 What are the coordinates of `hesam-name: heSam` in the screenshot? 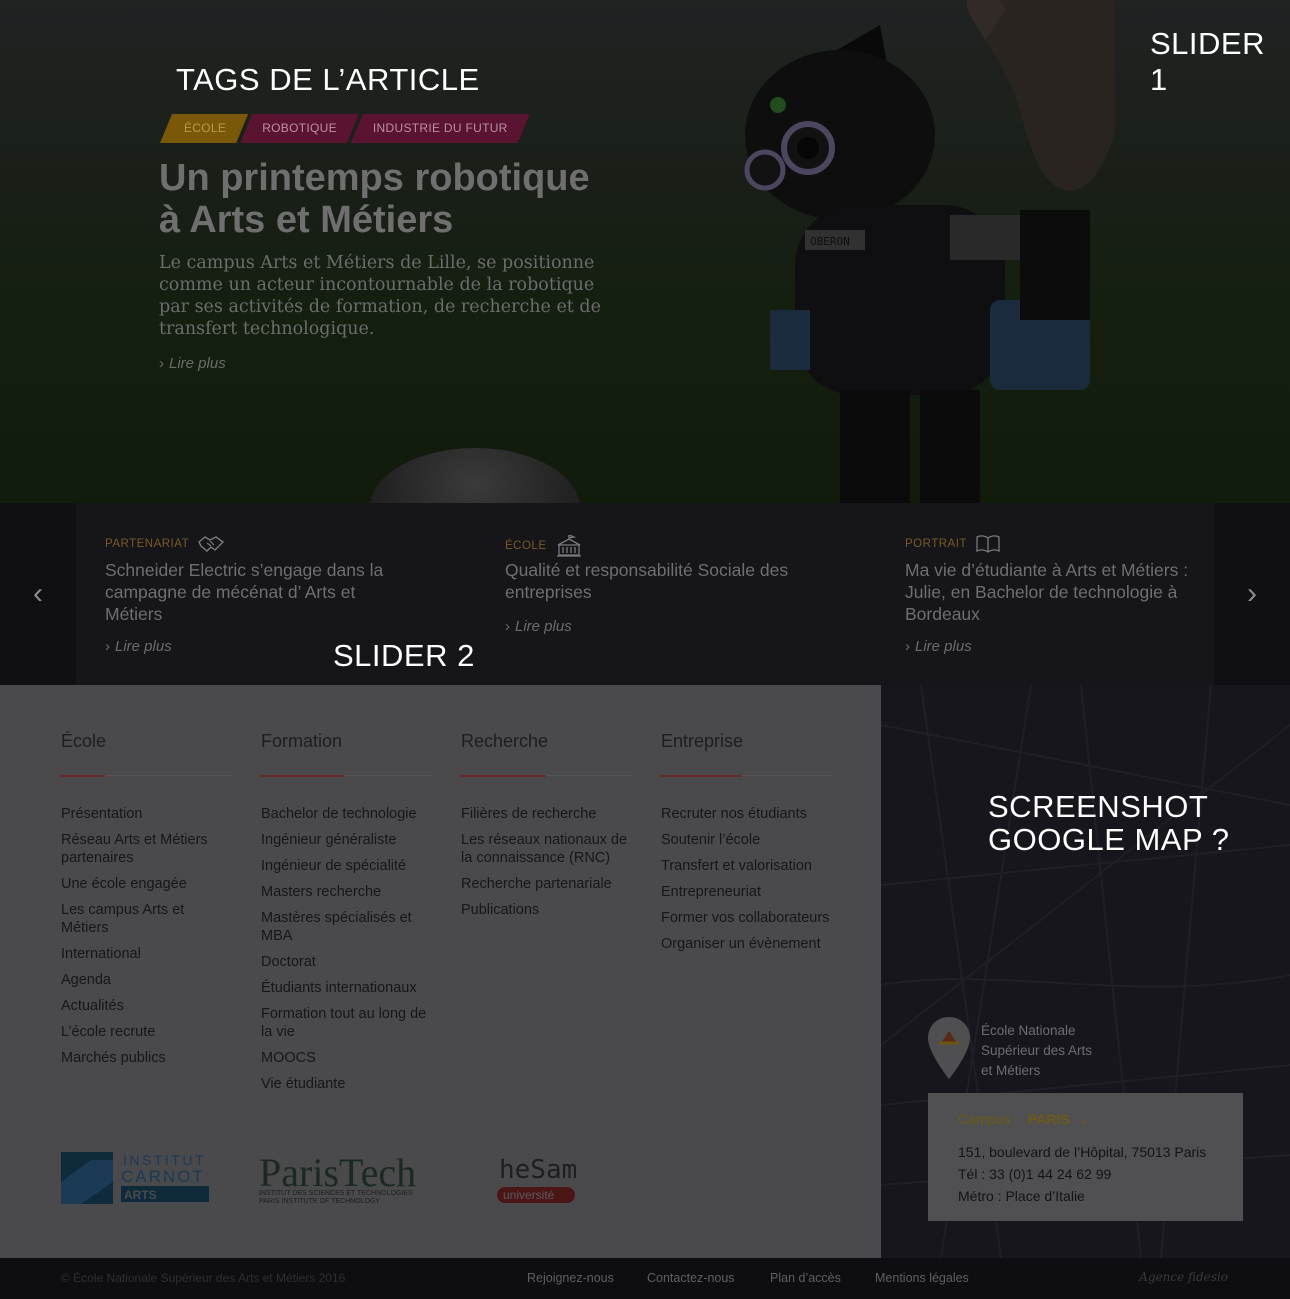 It's located at (538, 1170).